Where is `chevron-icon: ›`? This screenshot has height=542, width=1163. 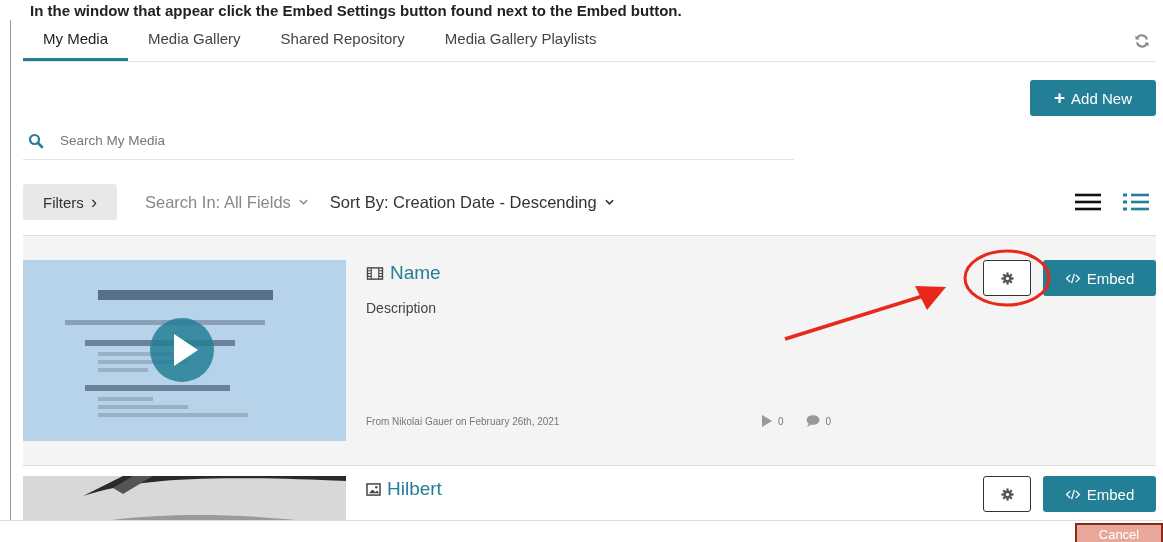
chevron-icon: › is located at coordinates (94, 201).